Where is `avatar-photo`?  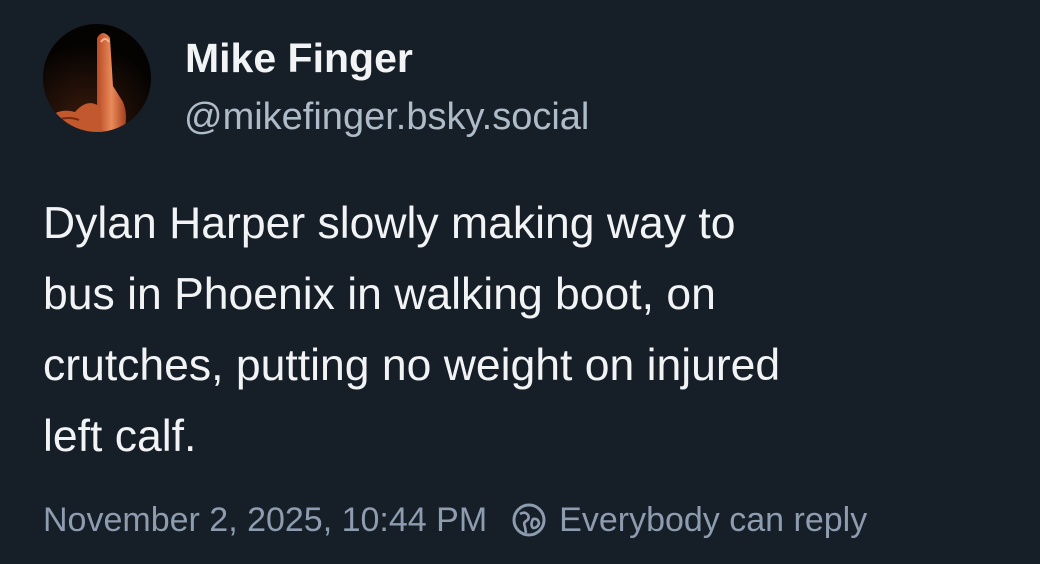 avatar-photo is located at coordinates (97, 78).